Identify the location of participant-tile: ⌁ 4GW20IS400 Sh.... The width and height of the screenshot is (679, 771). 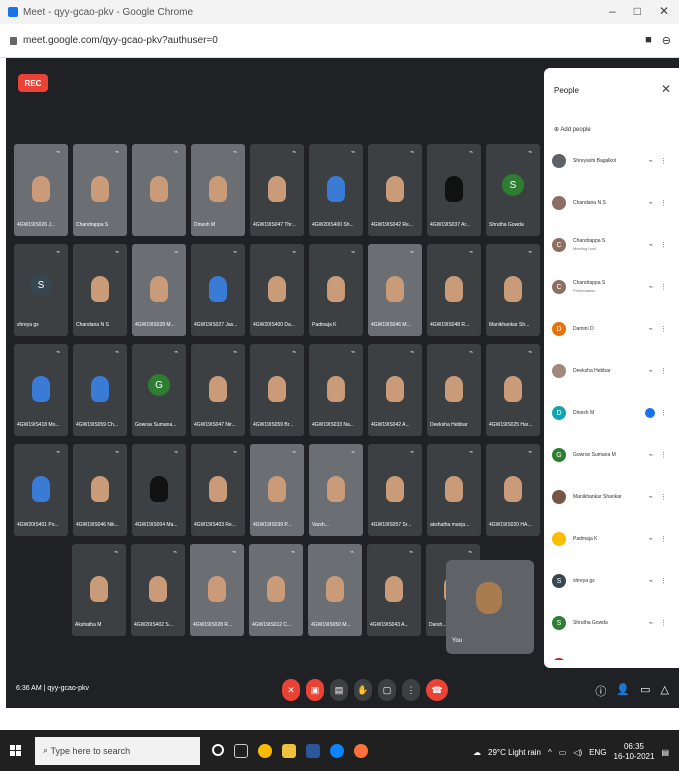
(336, 190).